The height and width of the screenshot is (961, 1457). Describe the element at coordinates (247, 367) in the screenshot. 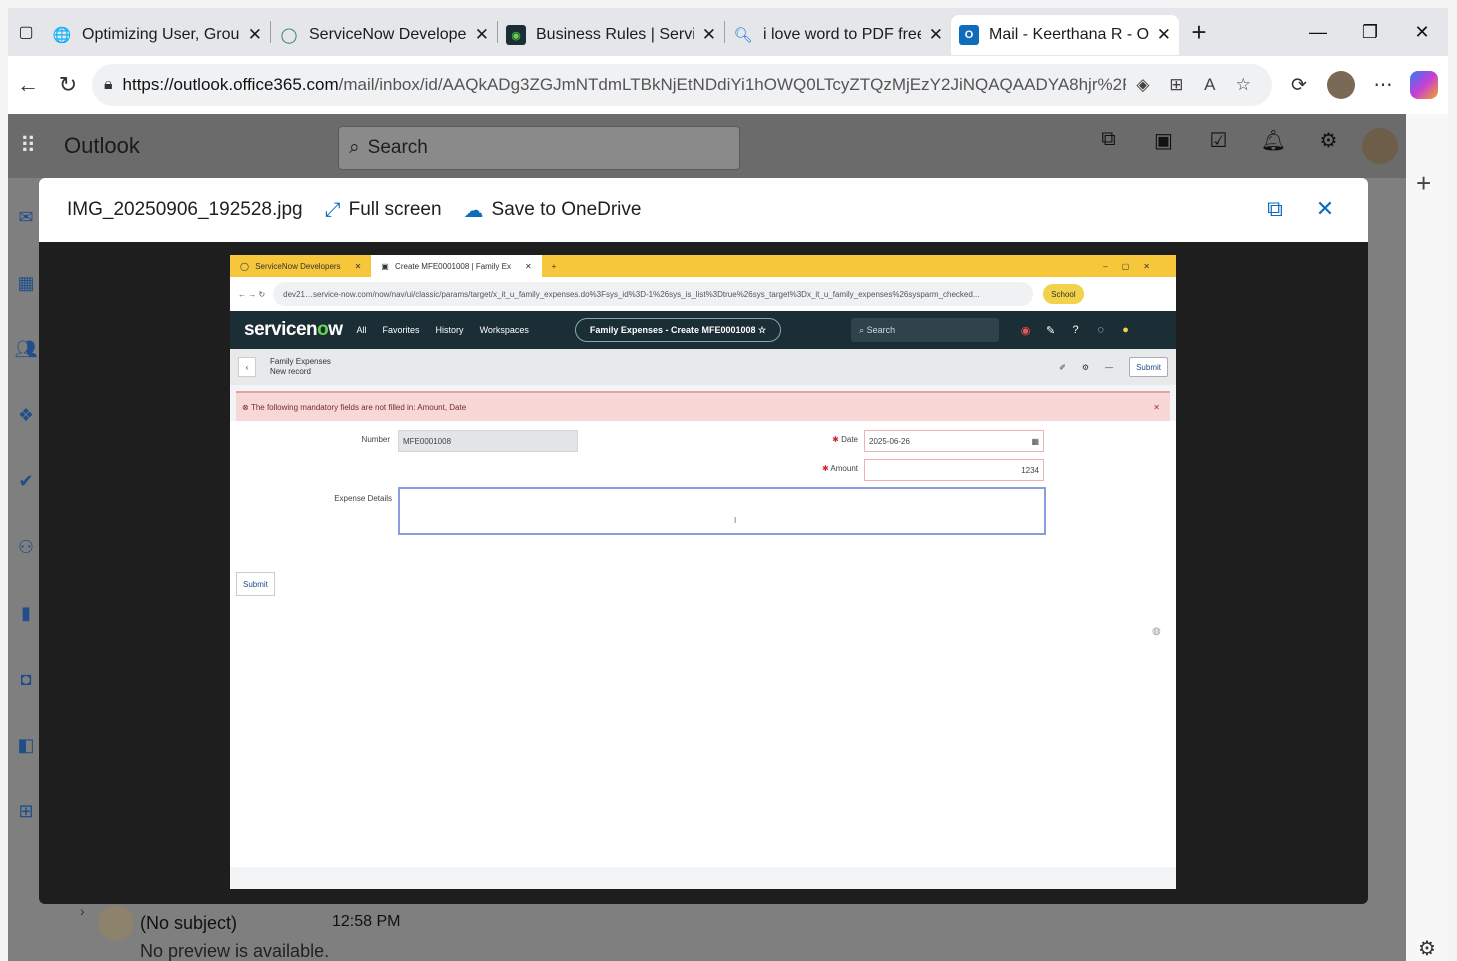

I see `back-icon: ‹` at that location.